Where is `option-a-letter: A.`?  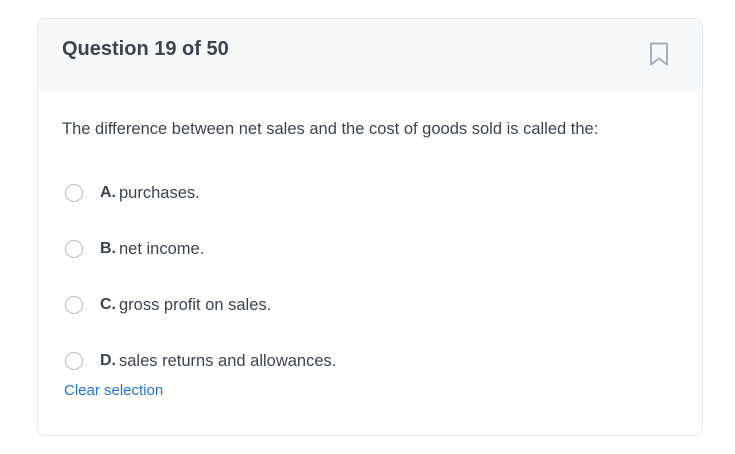
option-a-letter: A. is located at coordinates (108, 192).